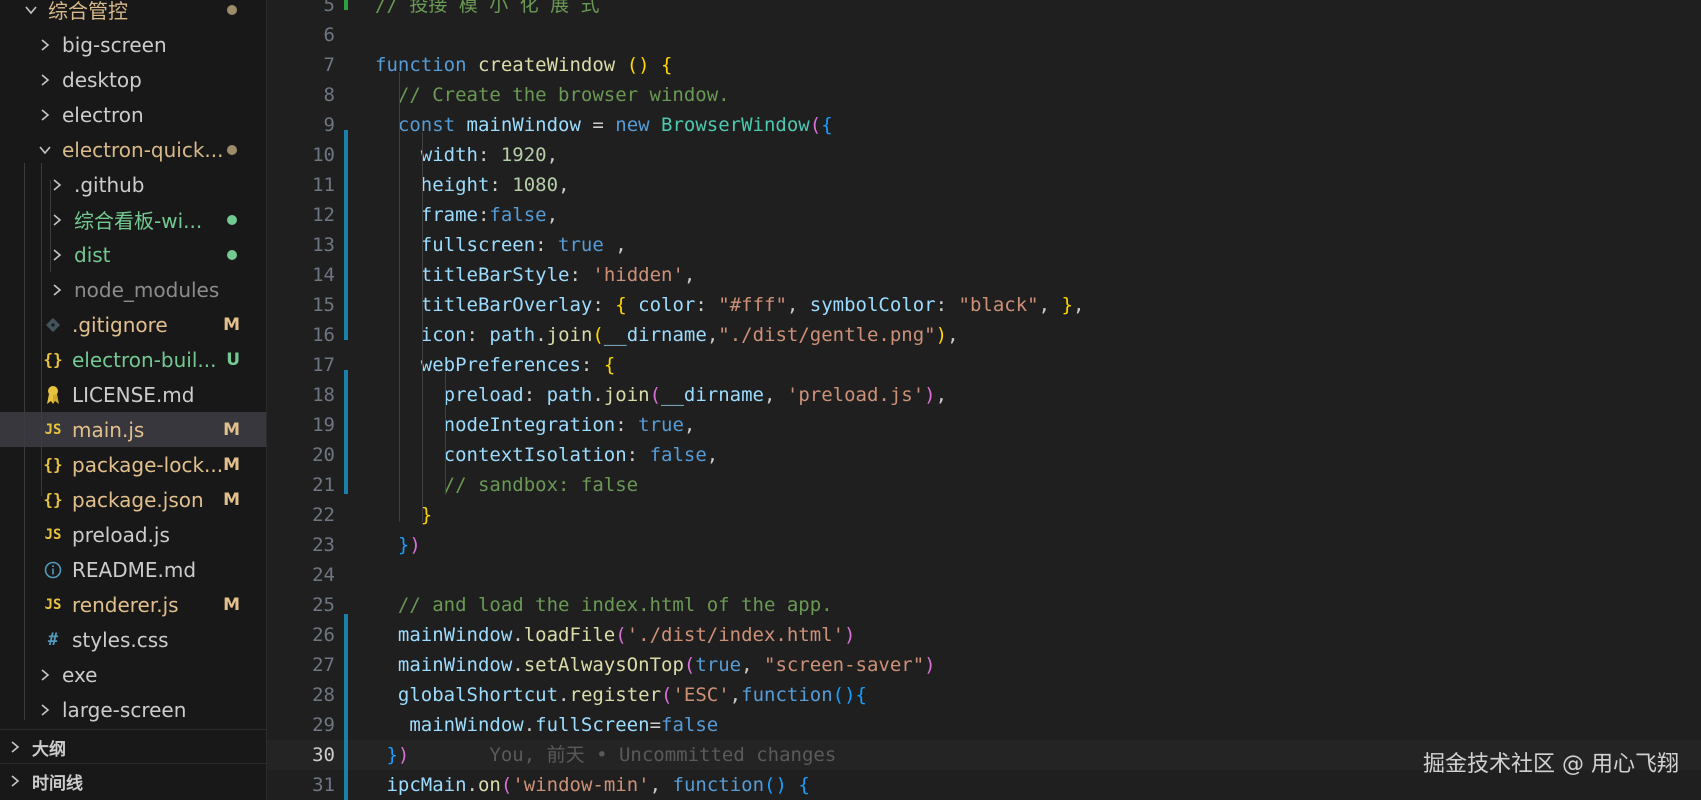 The height and width of the screenshot is (800, 1701). What do you see at coordinates (984, 725) in the screenshot?
I see `code-line: 29 mainWindow.fullScreen=false` at bounding box center [984, 725].